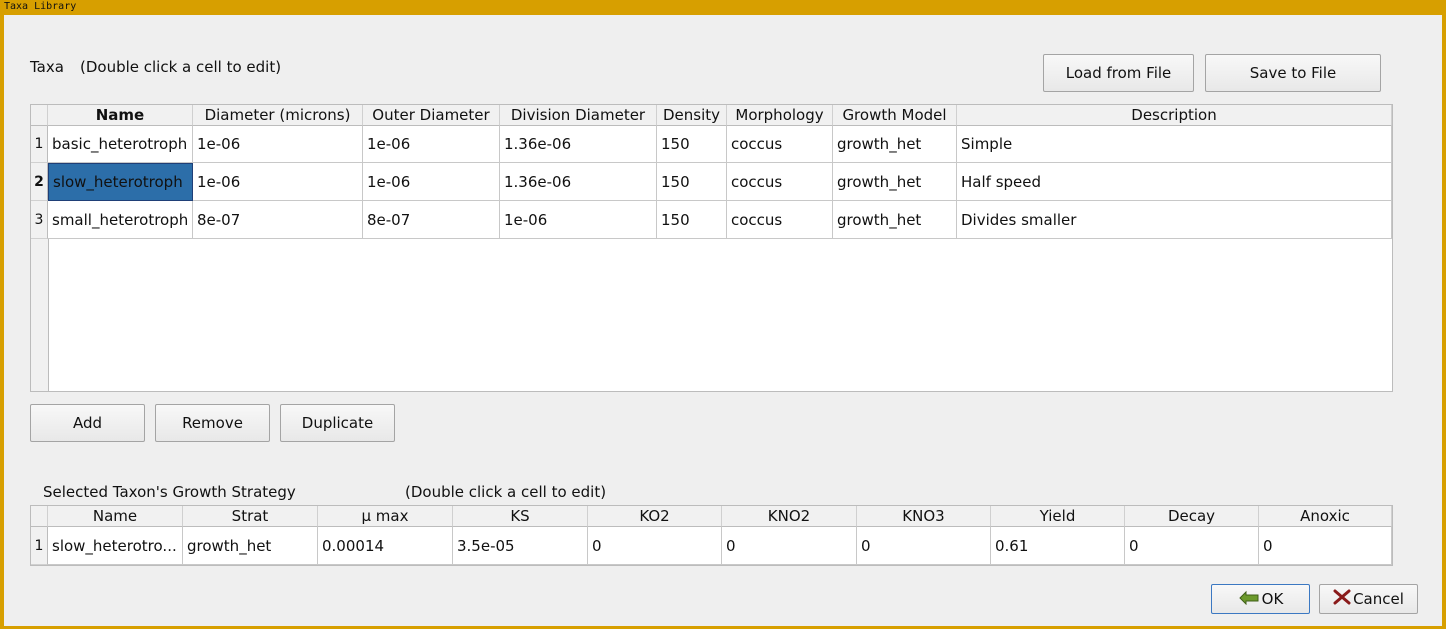 The height and width of the screenshot is (629, 1446). What do you see at coordinates (780, 115) in the screenshot?
I see `taxa-col-morphology: Morphology` at bounding box center [780, 115].